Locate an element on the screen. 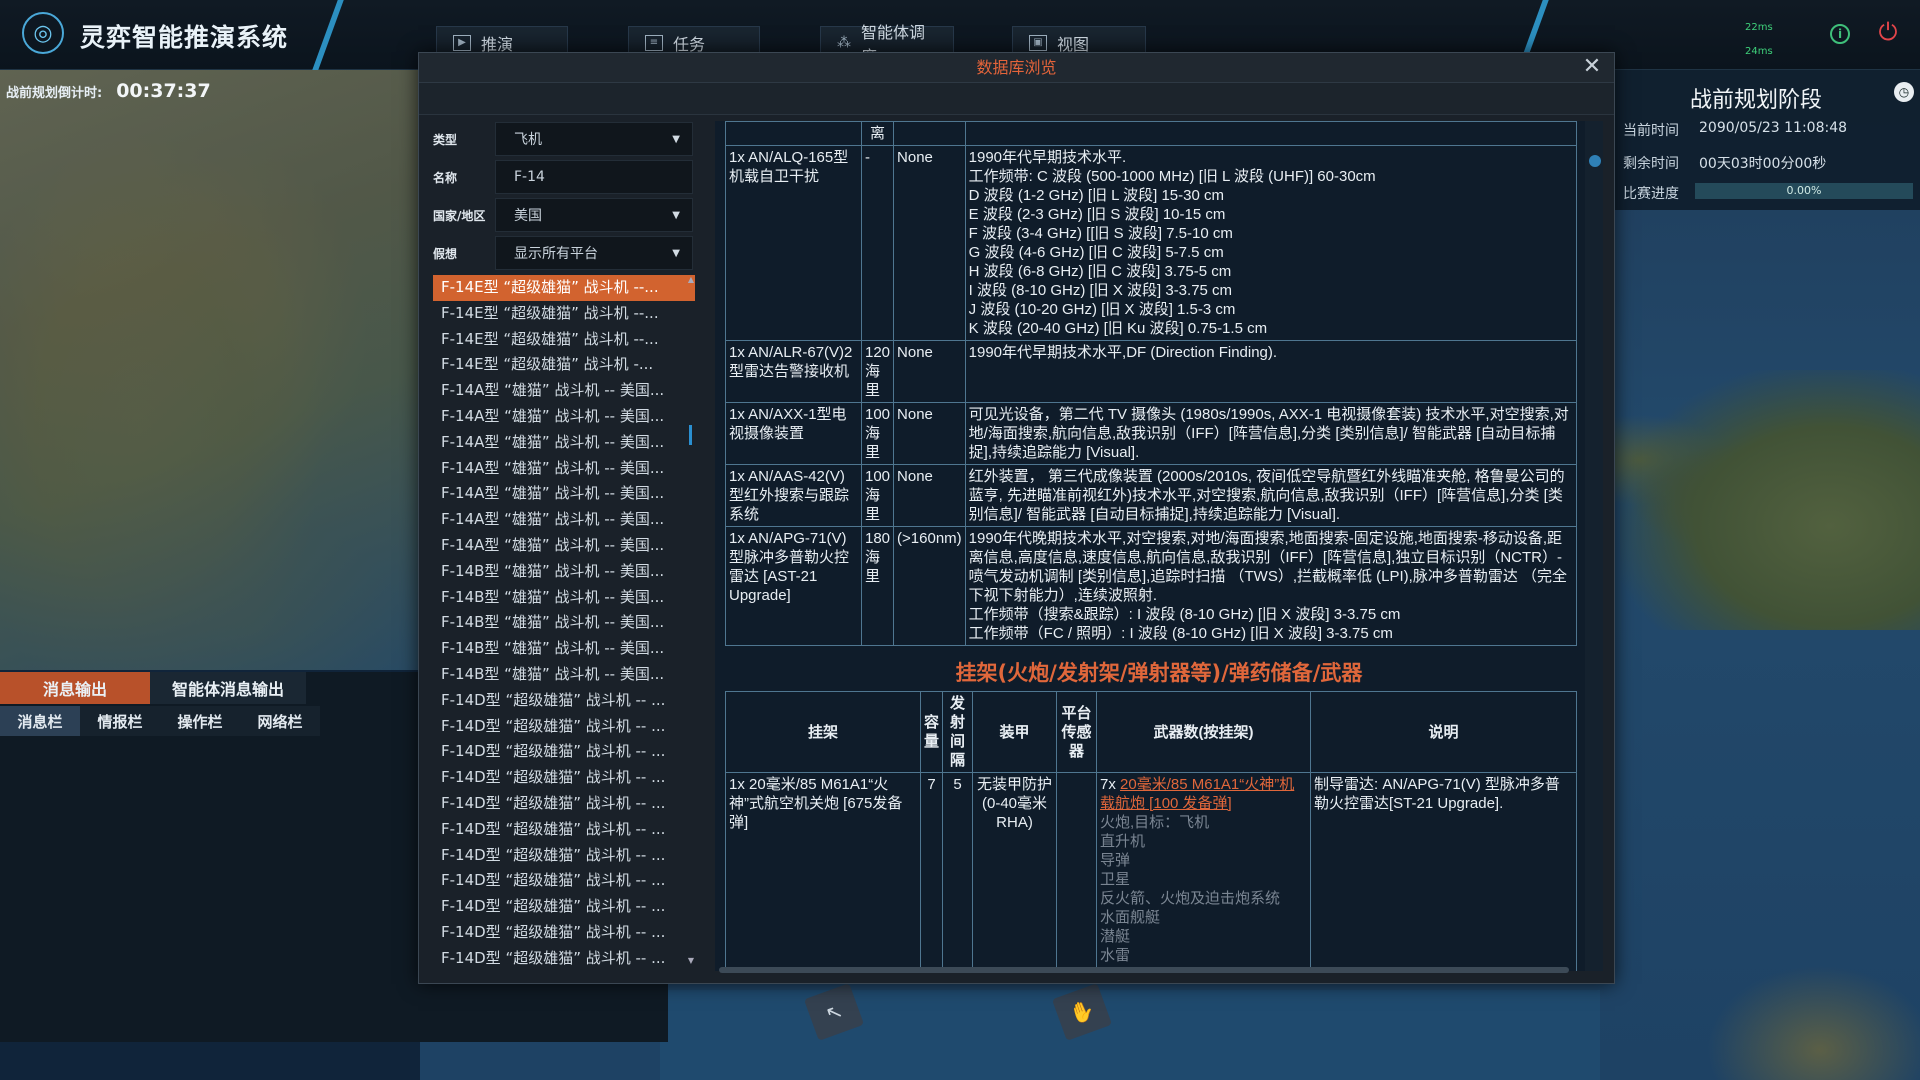  current-time-row: 当前时间 2090/05/23 11:08:48 is located at coordinates (1735, 130).